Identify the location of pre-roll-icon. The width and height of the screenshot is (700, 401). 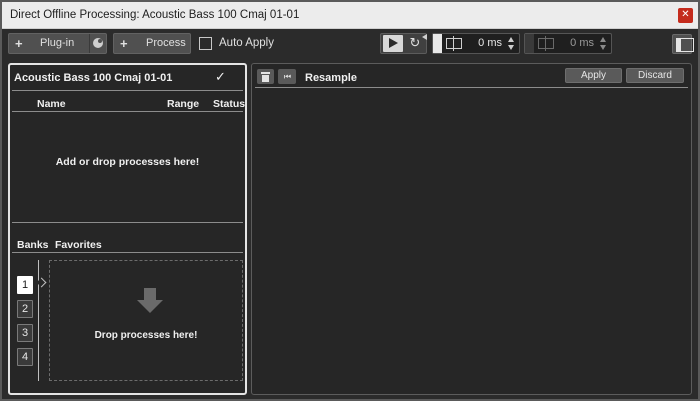
(454, 43).